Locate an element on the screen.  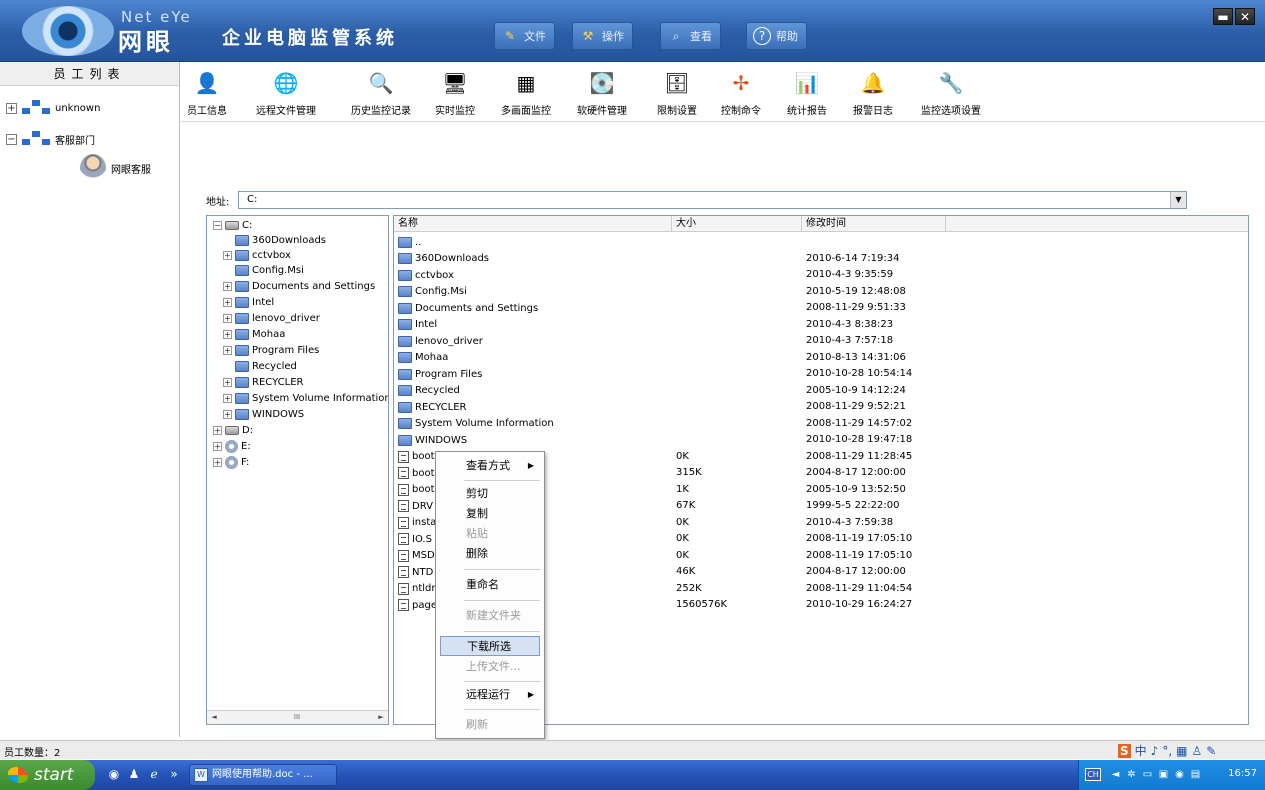
file-row: Config.Msi 2010-5-19 12:48:08 is located at coordinates (821, 292).